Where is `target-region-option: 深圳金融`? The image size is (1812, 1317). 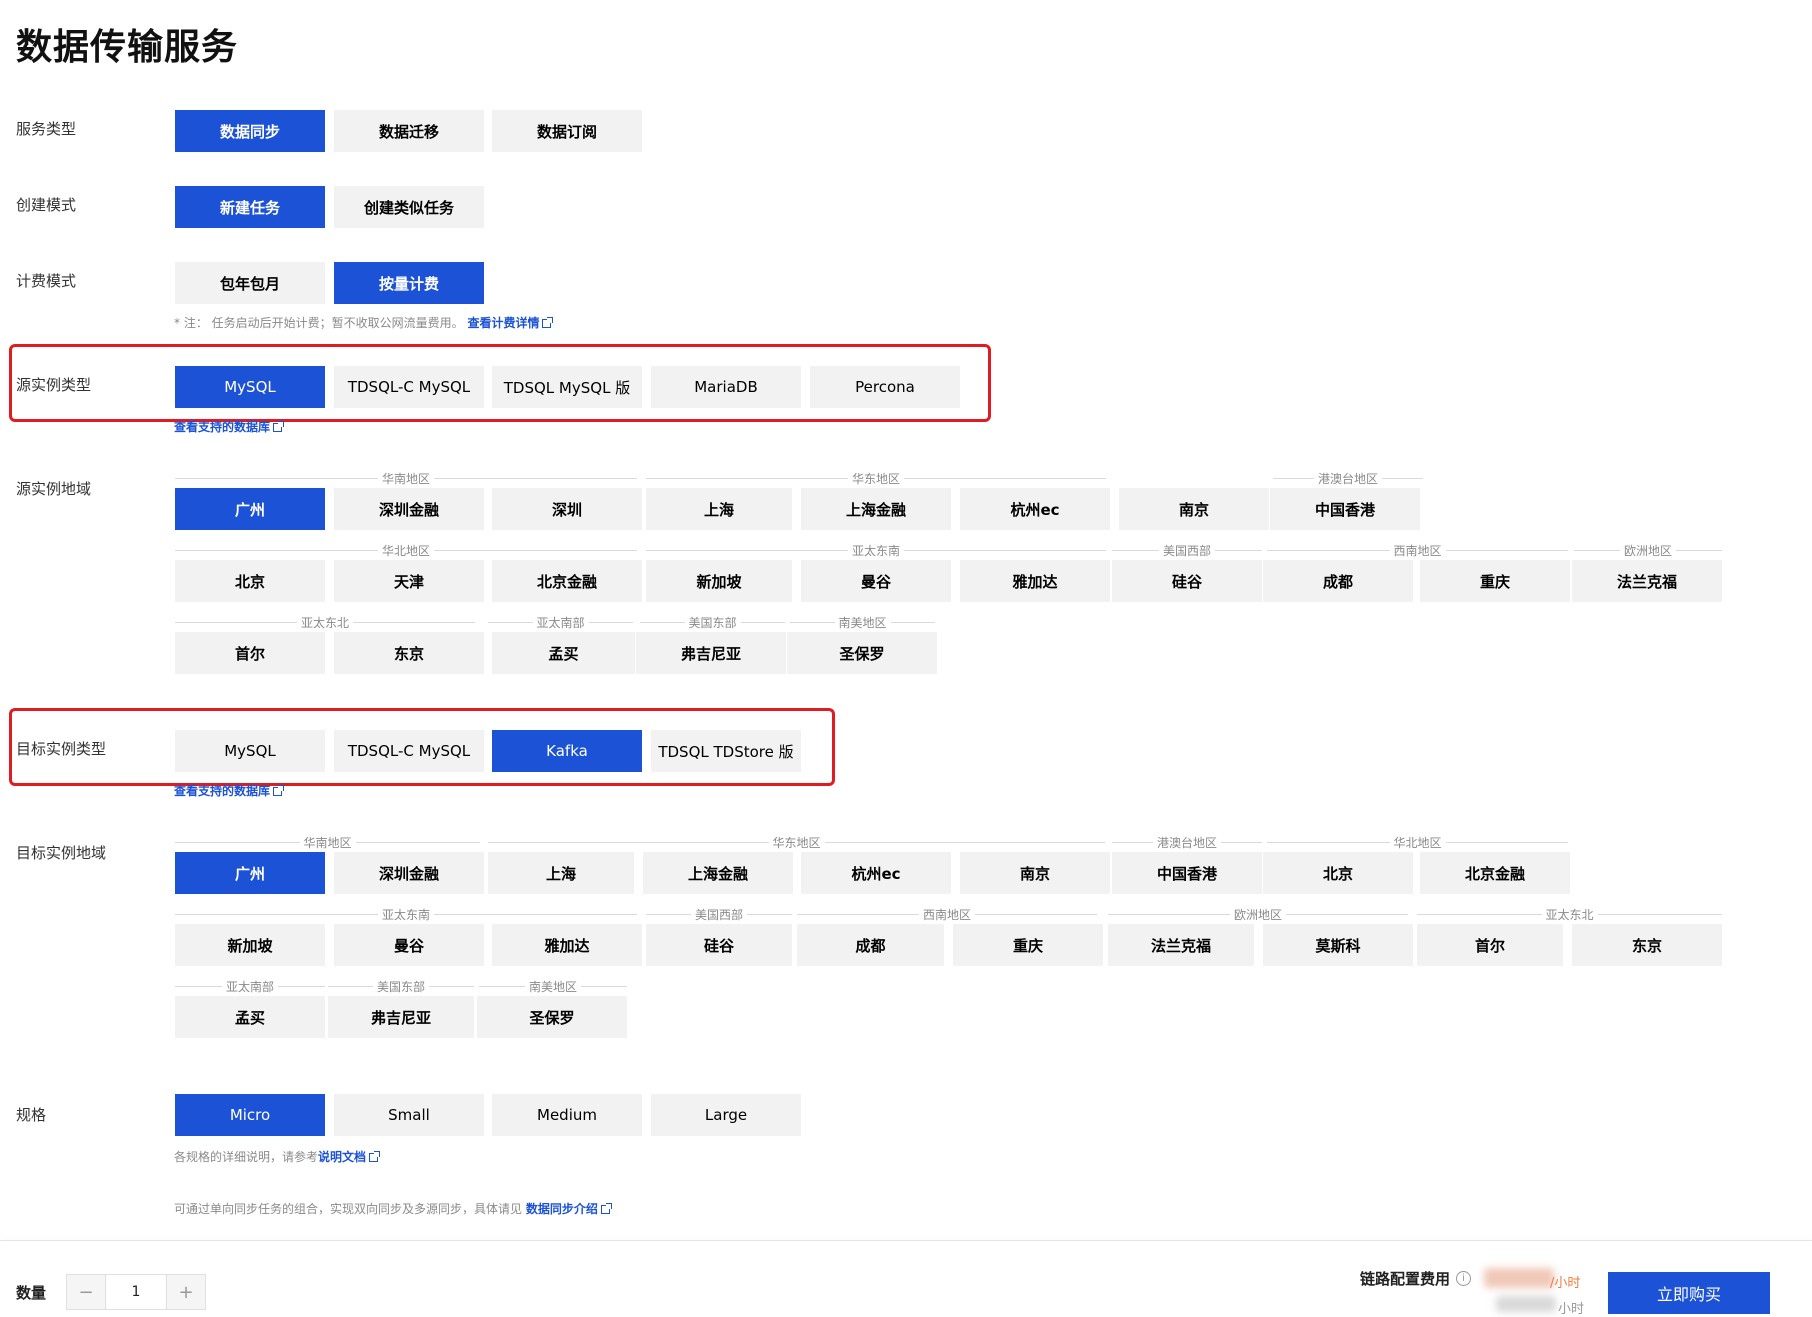
target-region-option: 深圳金融 is located at coordinates (409, 873).